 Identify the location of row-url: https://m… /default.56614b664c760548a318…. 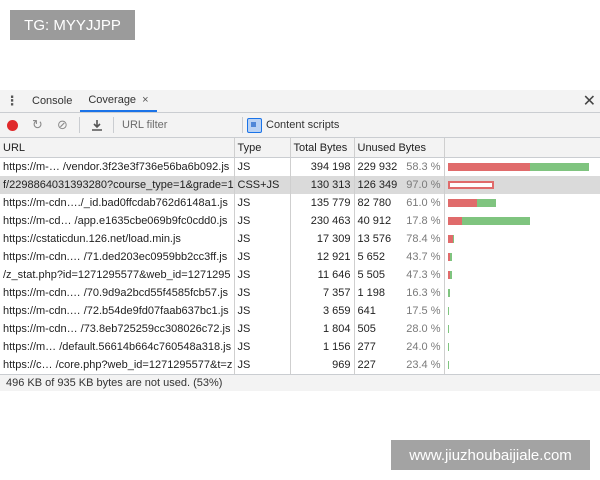
(117, 347).